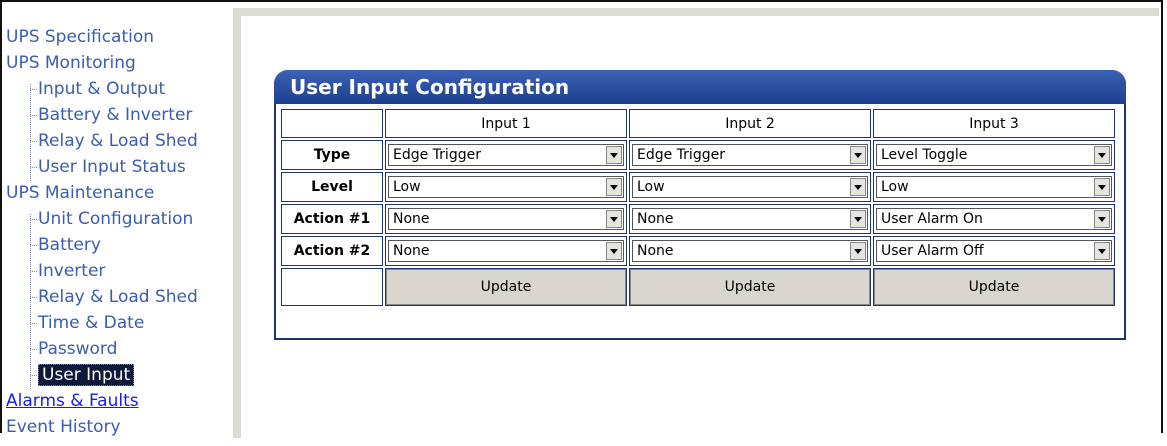 The width and height of the screenshot is (1167, 446). Describe the element at coordinates (116, 349) in the screenshot. I see `nav-password: Password` at that location.